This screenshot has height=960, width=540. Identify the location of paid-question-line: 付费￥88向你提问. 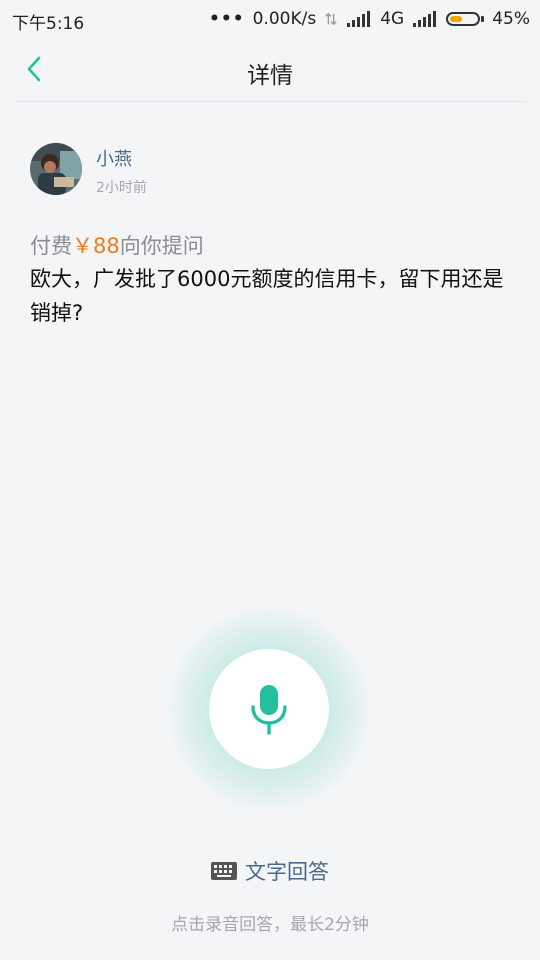
(117, 245).